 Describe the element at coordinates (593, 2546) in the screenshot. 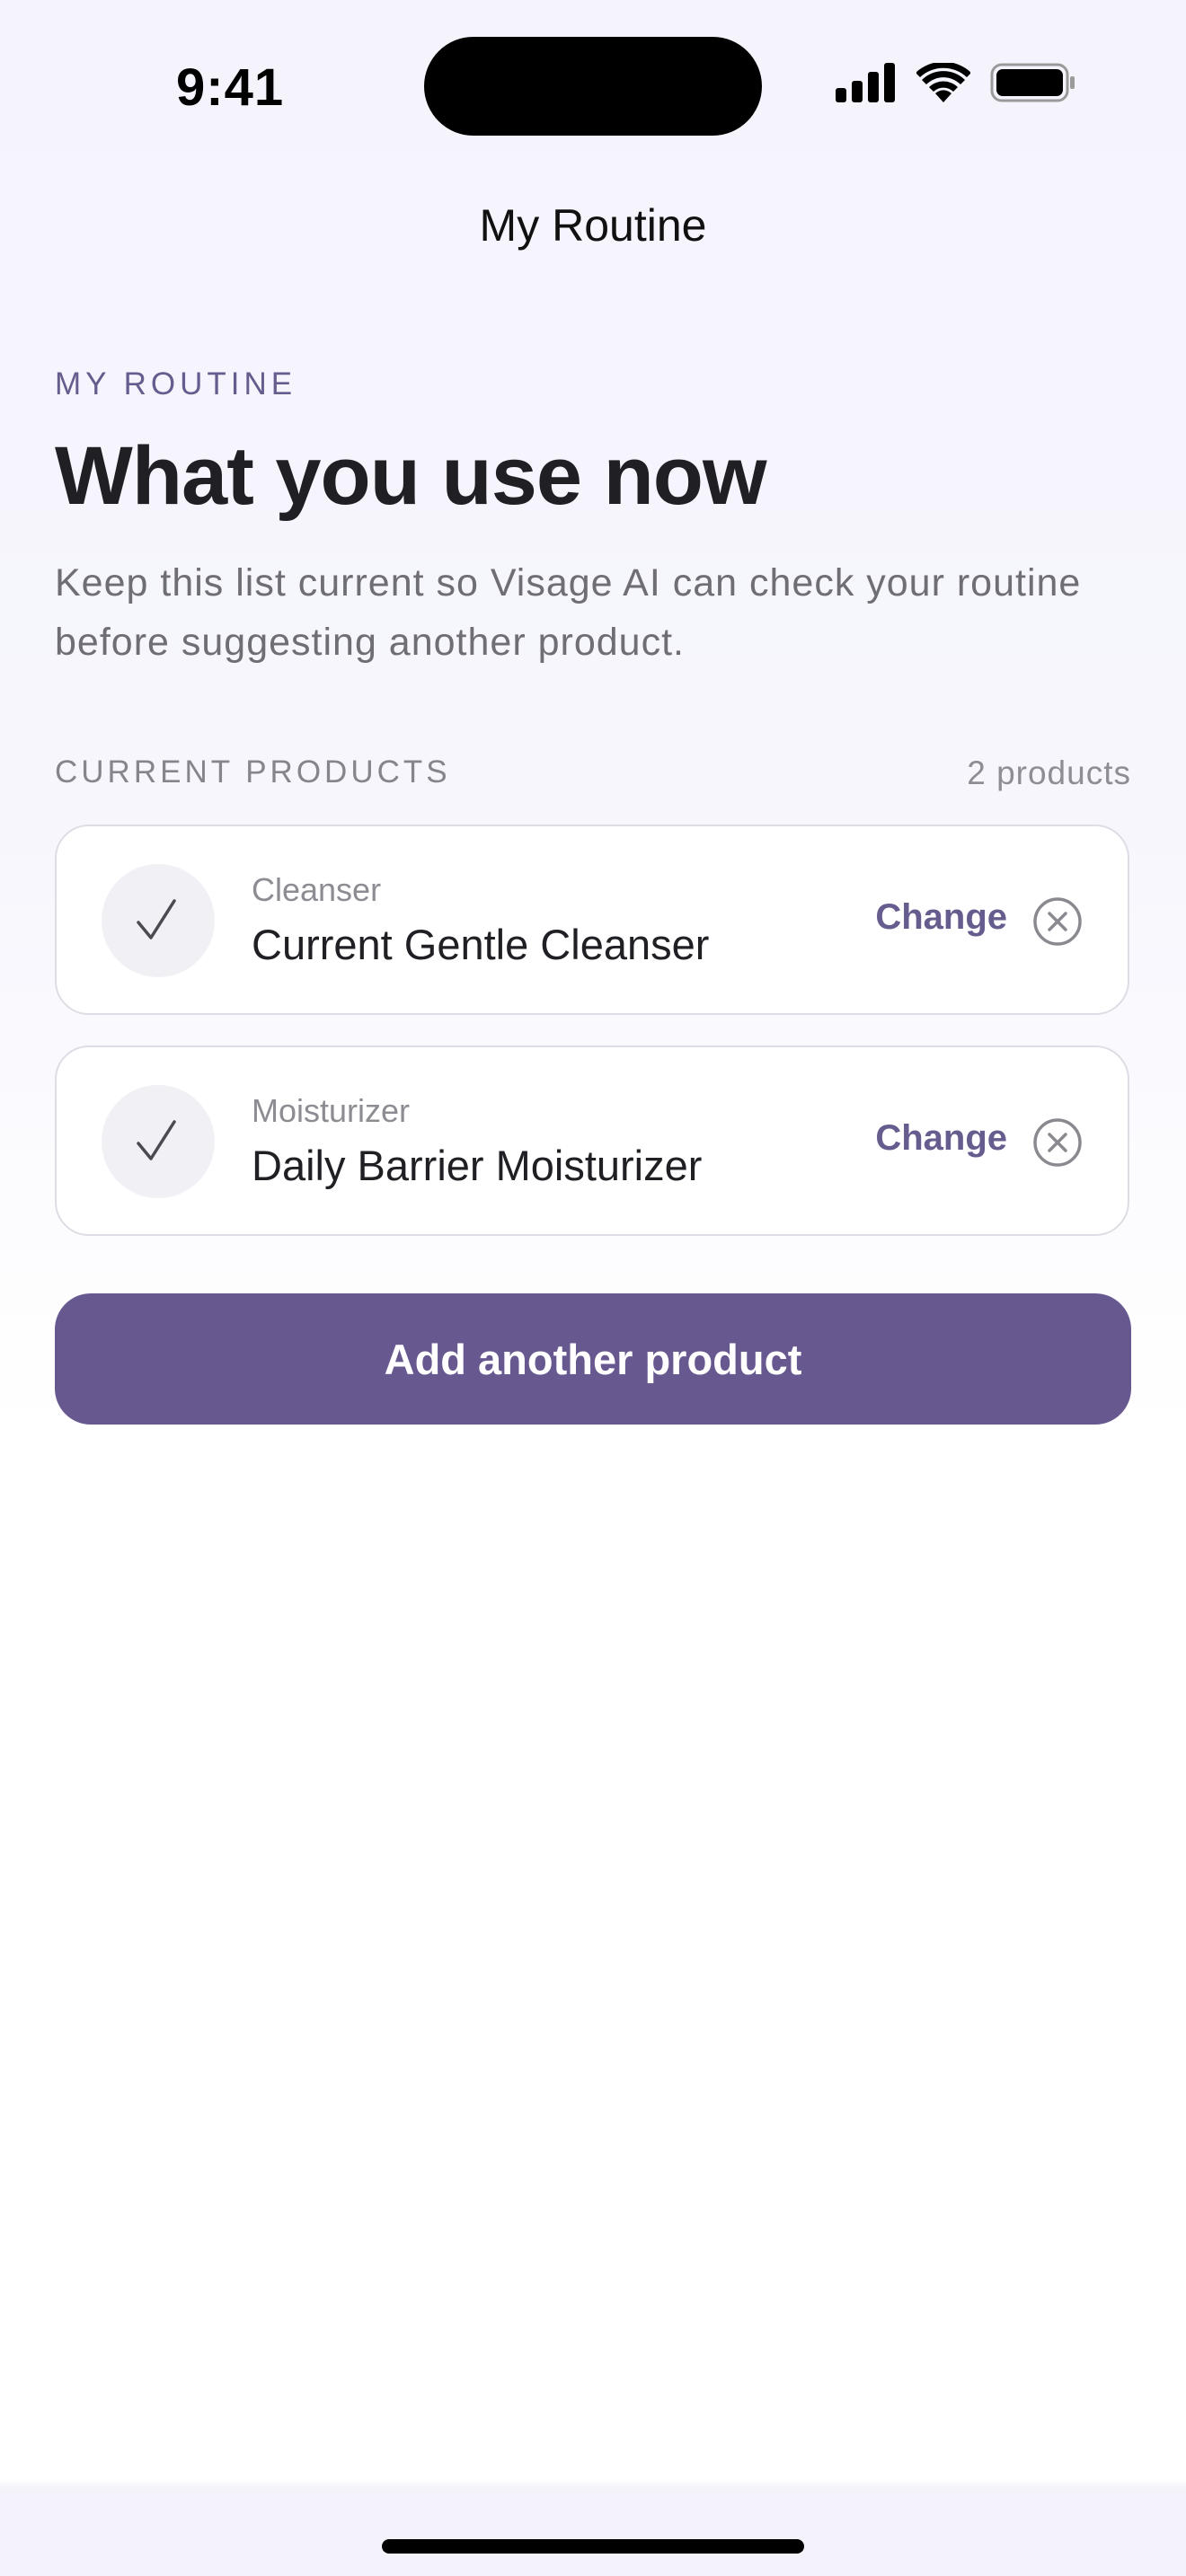

I see `home-indicator` at that location.